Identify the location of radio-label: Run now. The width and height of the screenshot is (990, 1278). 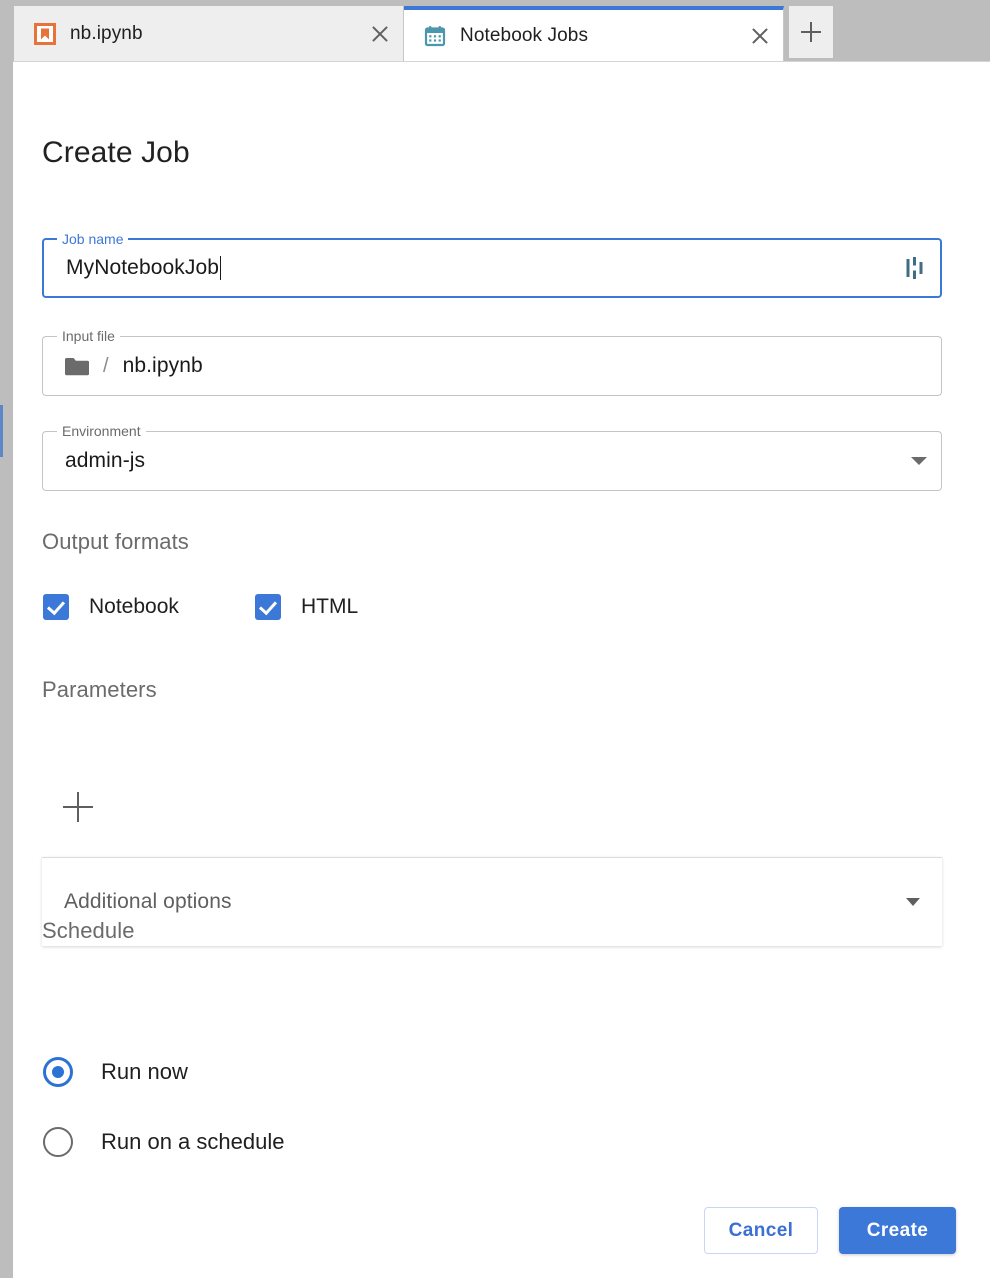
(144, 1071).